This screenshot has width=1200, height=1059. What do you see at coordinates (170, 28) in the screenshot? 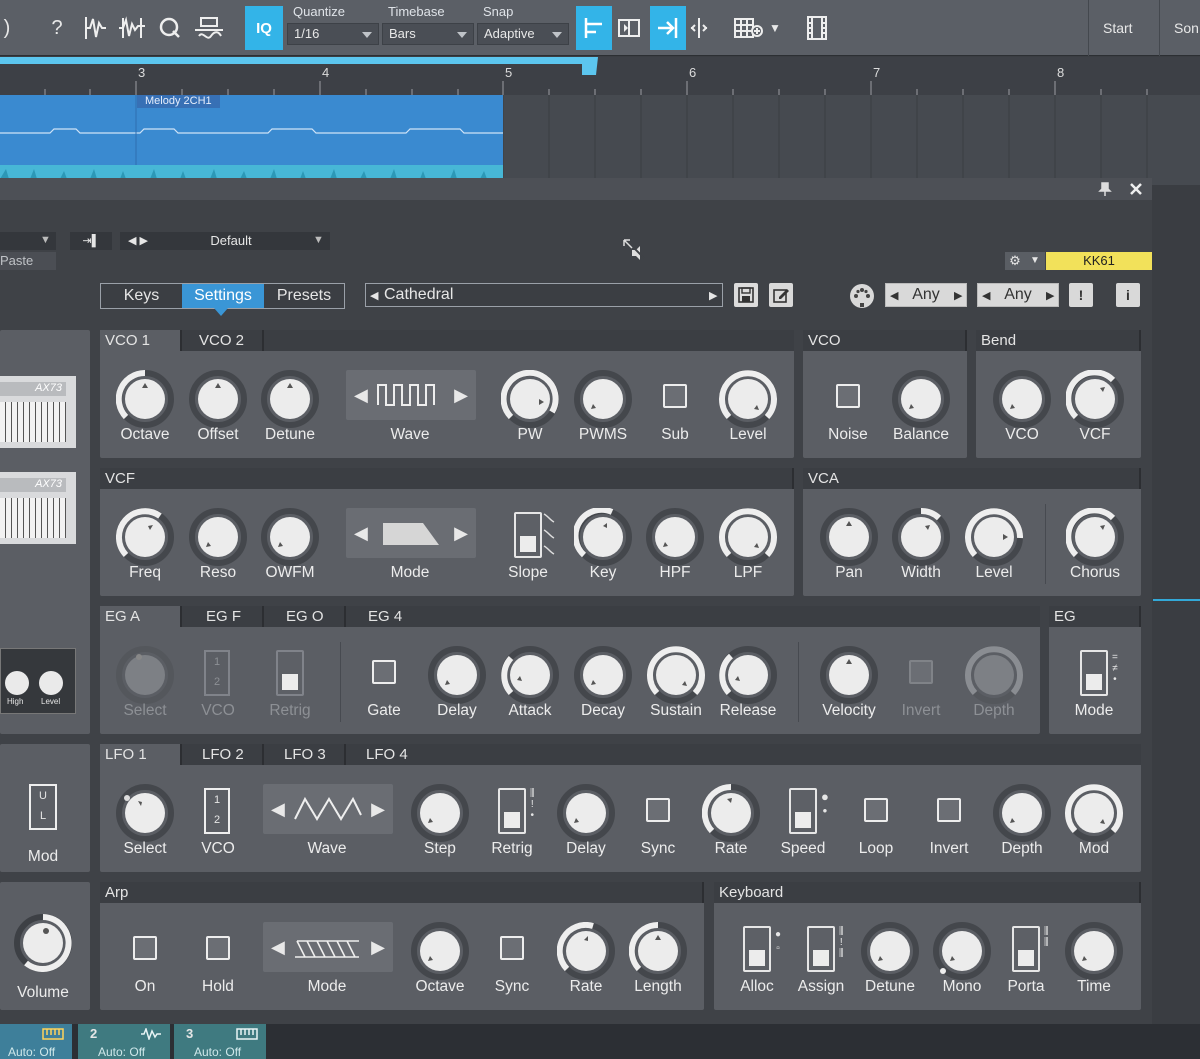
I see `quantize-icon` at bounding box center [170, 28].